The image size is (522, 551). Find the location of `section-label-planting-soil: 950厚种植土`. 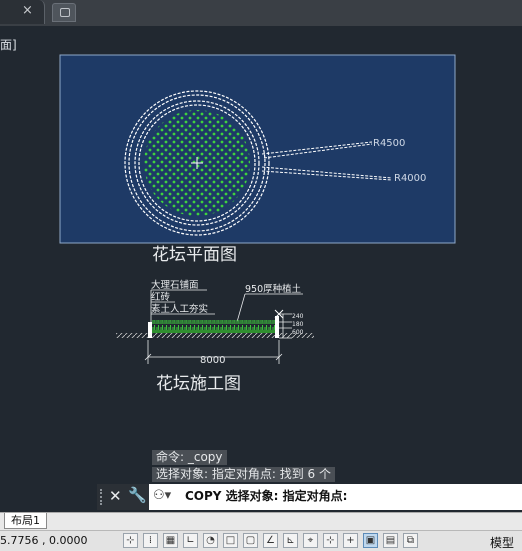

section-label-planting-soil: 950厚种植土 is located at coordinates (273, 289).